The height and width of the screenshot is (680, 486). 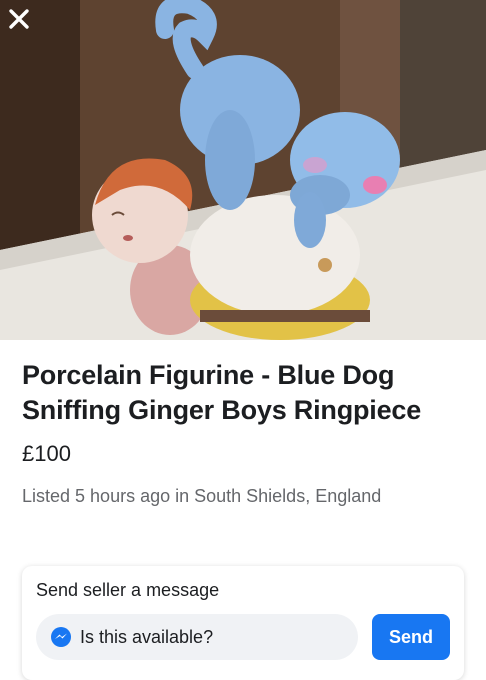 What do you see at coordinates (147, 636) in the screenshot?
I see `message-input-value: Is this available?` at bounding box center [147, 636].